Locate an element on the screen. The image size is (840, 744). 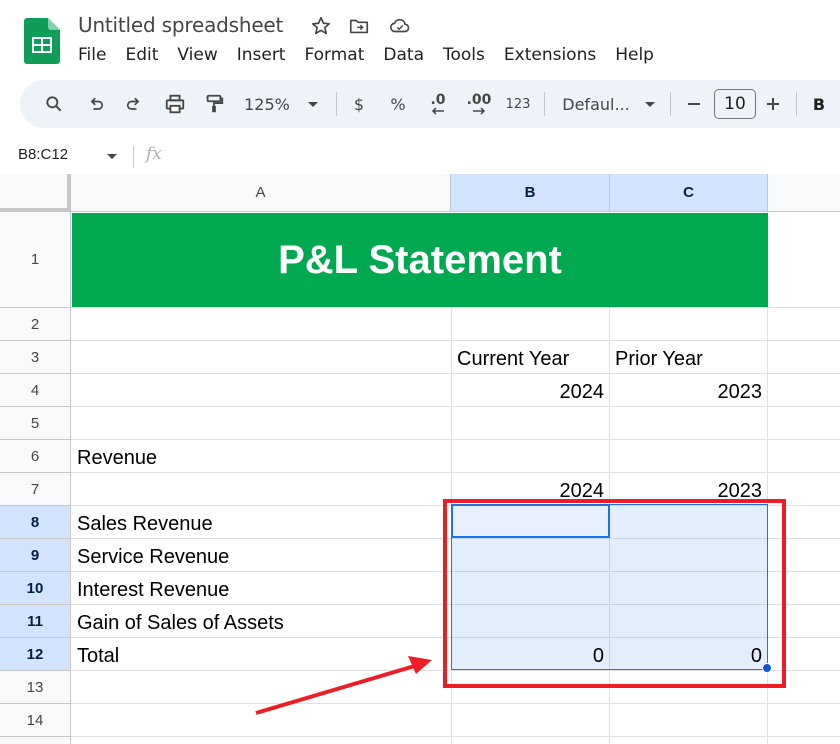
annotation-highlight-box is located at coordinates (614, 593).